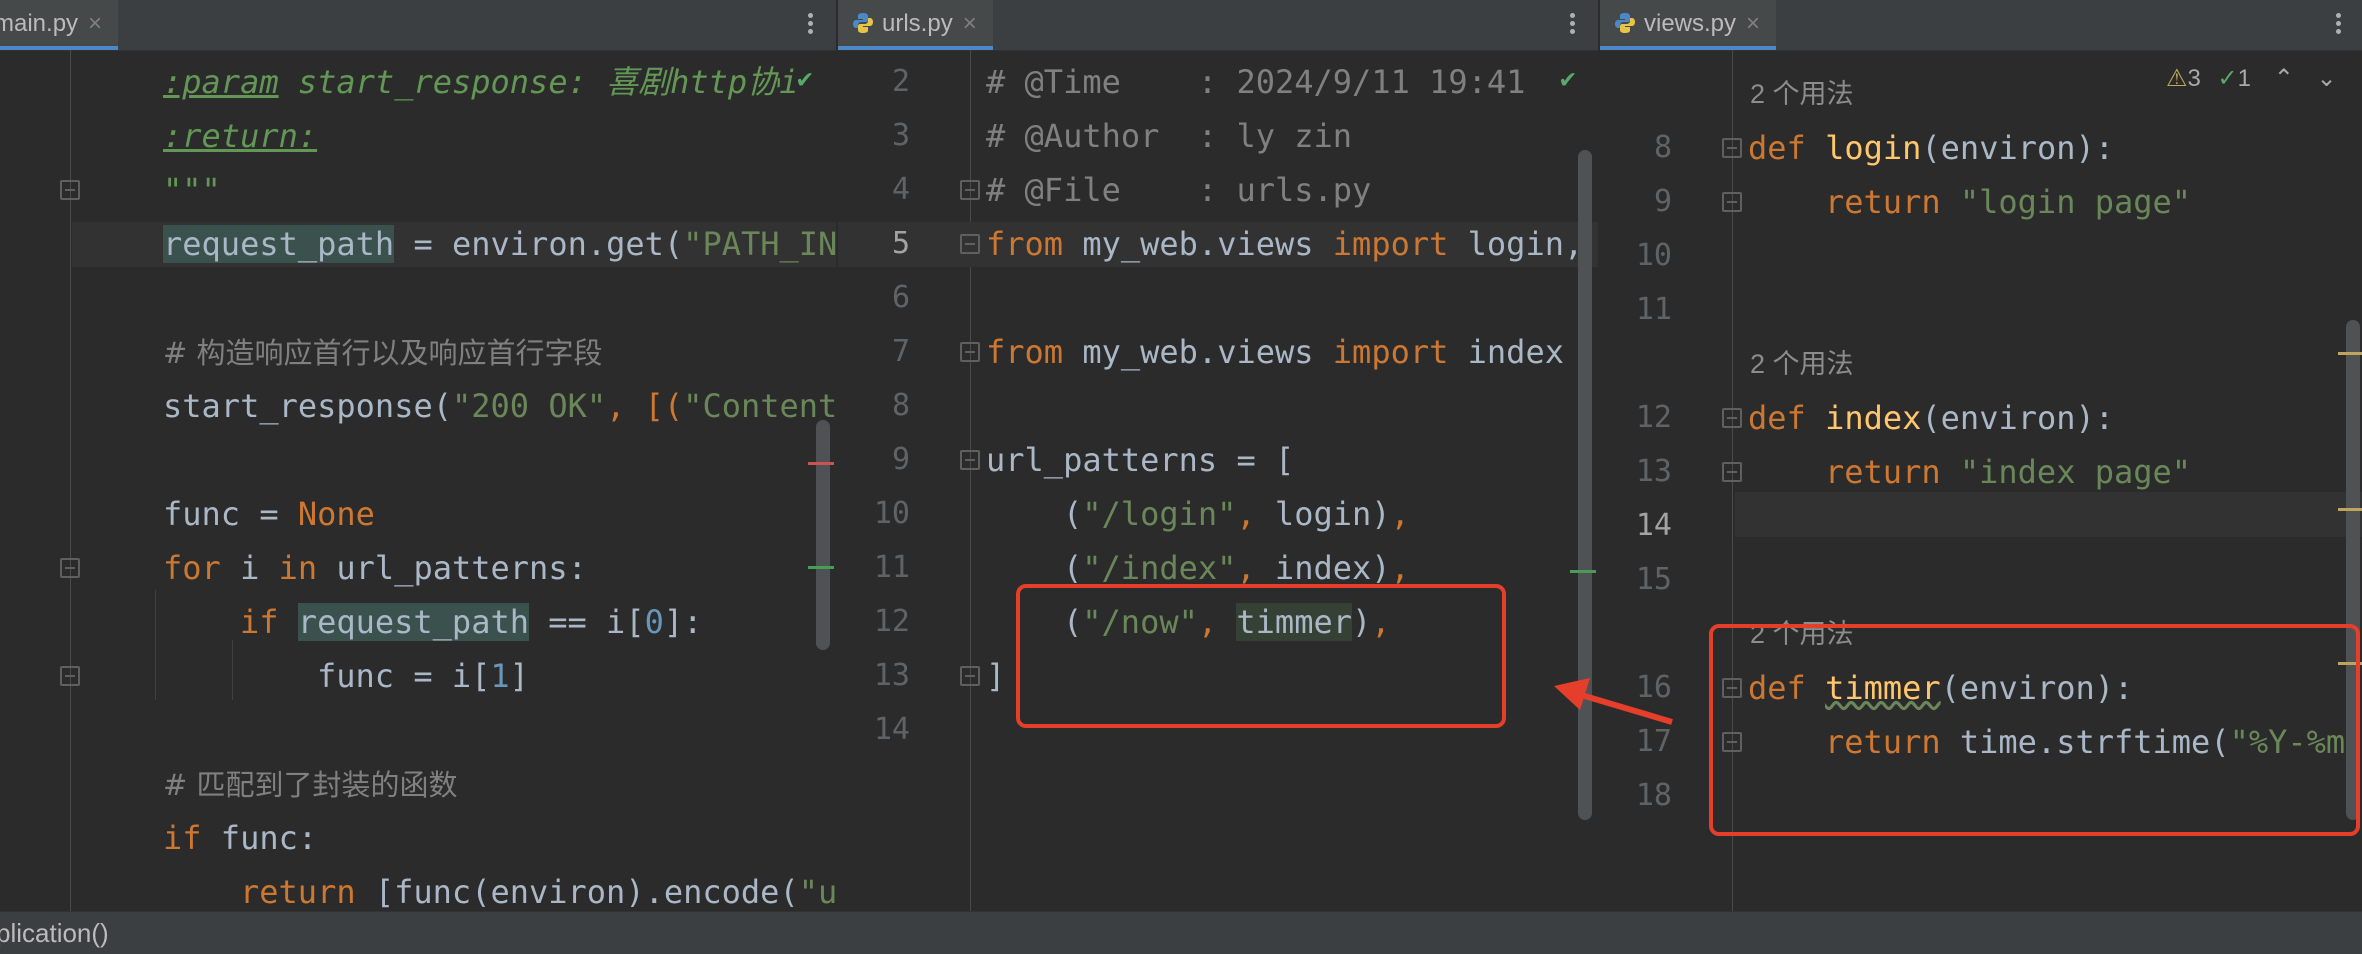  What do you see at coordinates (39, 23) in the screenshot?
I see `tab-label: main.py` at bounding box center [39, 23].